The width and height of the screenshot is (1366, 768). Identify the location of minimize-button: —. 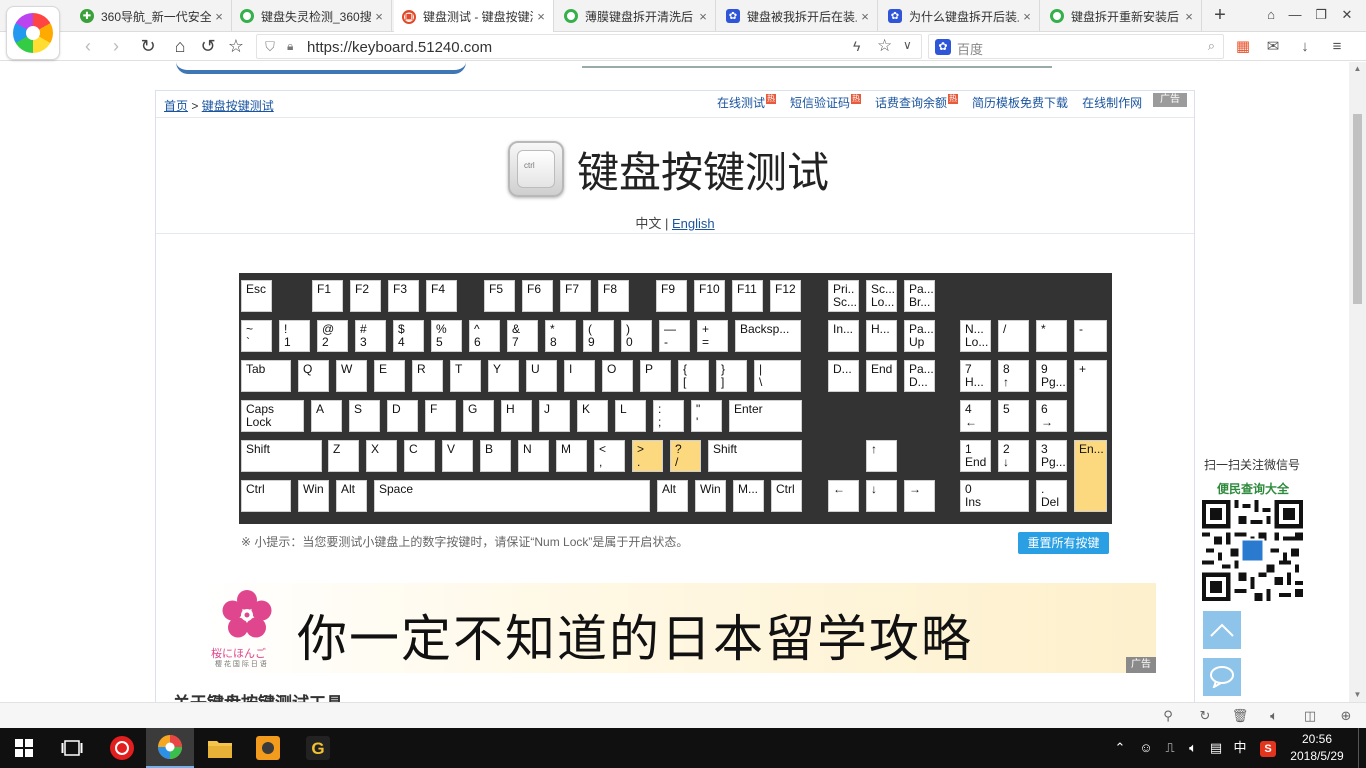
(1295, 15).